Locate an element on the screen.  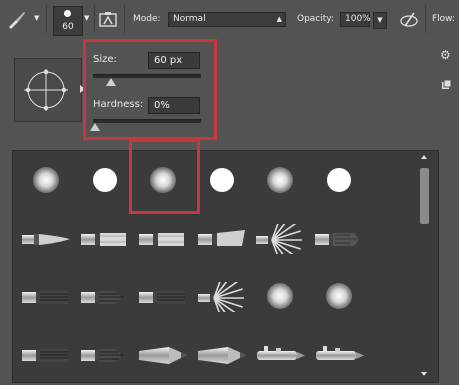
pointed-brush-icon is located at coordinates (46, 241).